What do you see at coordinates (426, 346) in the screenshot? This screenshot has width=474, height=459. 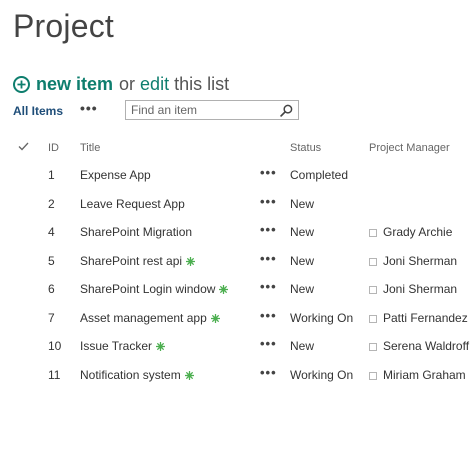 I see `project-manager-name: Serena Waldroff` at bounding box center [426, 346].